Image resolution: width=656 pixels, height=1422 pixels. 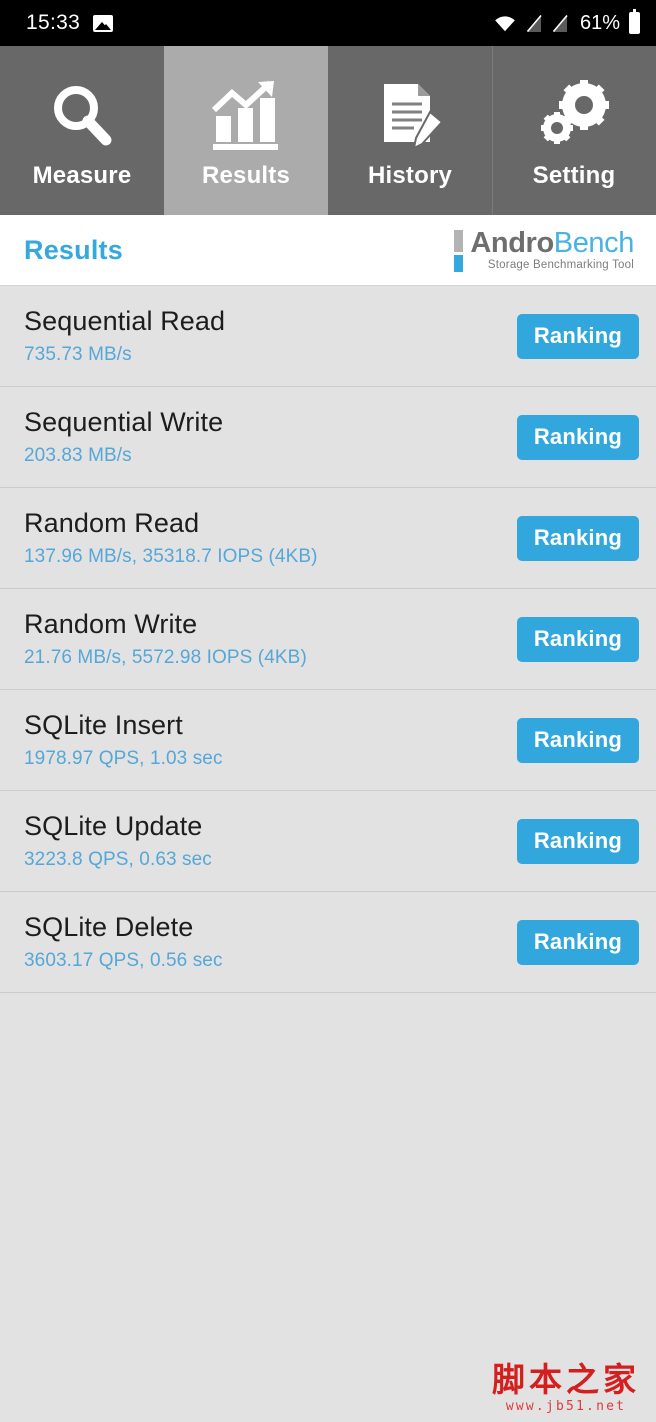 What do you see at coordinates (410, 175) in the screenshot?
I see `tab-history-label: History` at bounding box center [410, 175].